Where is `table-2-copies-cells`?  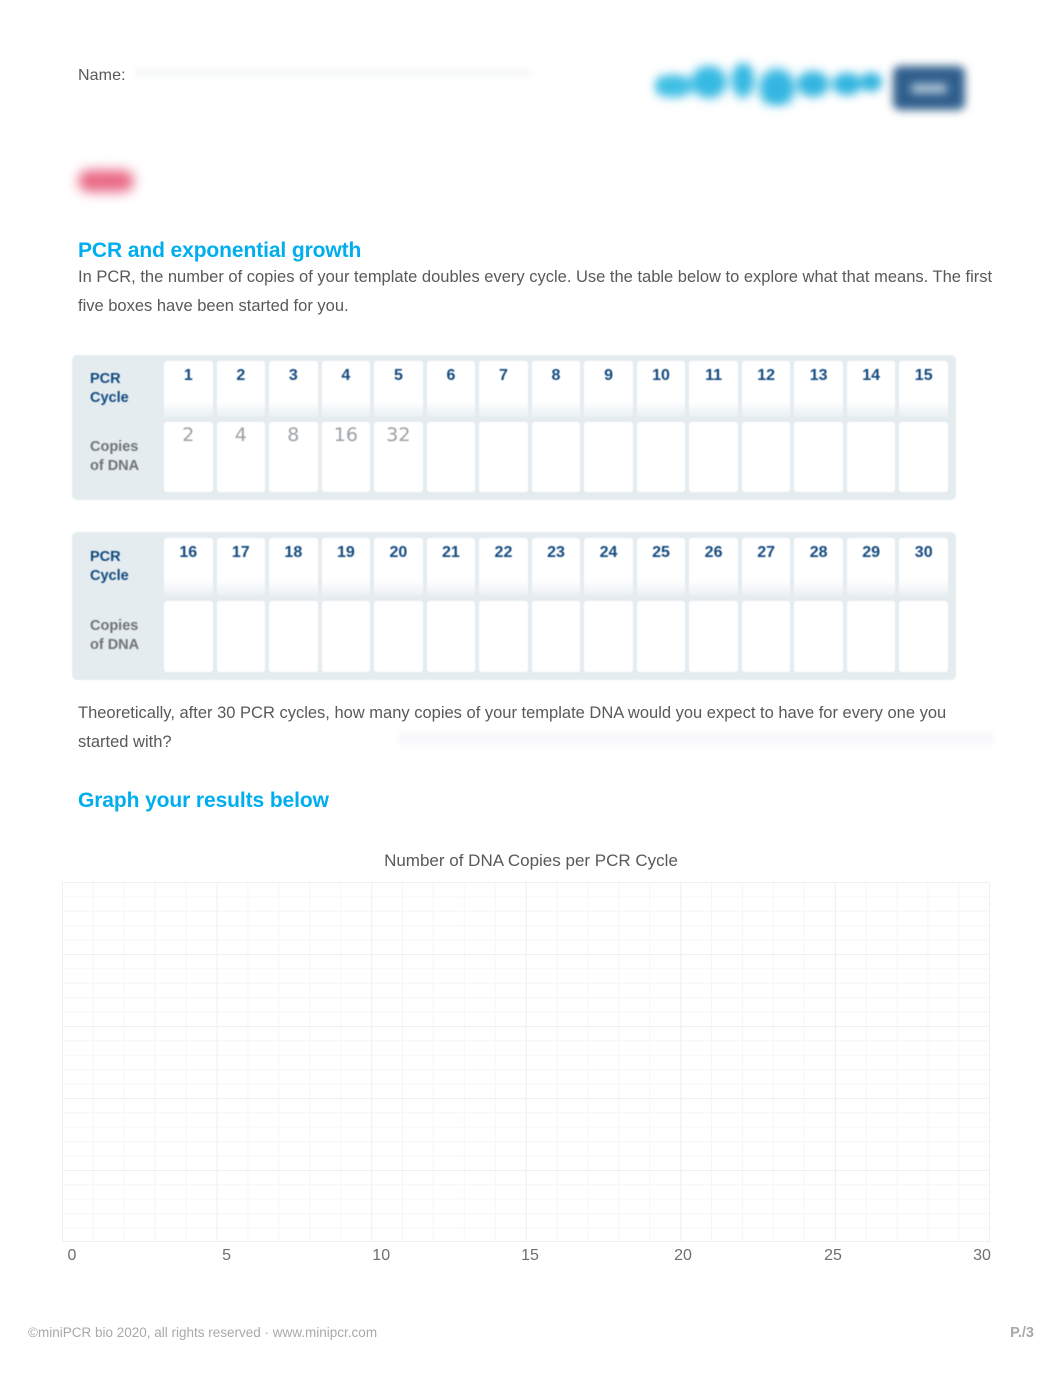
table-2-copies-cells is located at coordinates (556, 636).